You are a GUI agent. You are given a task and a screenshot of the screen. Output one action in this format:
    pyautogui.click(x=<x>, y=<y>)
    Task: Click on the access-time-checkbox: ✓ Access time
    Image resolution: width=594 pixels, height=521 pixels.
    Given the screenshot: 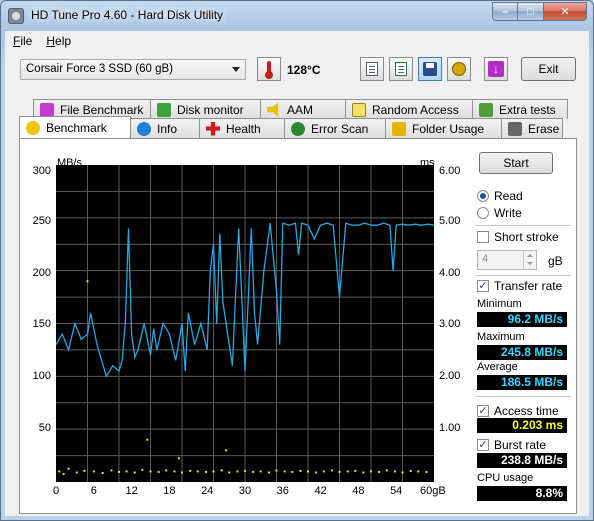 What is the action you would take?
    pyautogui.click(x=518, y=411)
    